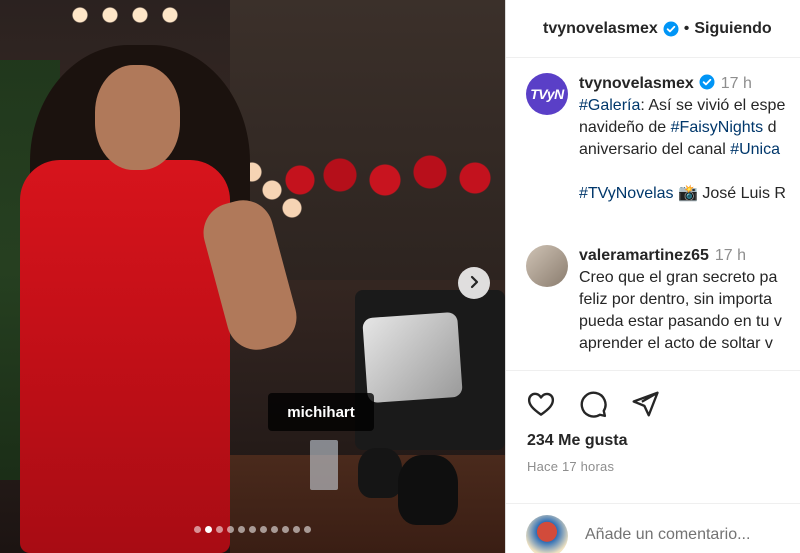 Image resolution: width=800 pixels, height=553 pixels. I want to click on caption-text-segment: aniversario del canal, so click(655, 149).